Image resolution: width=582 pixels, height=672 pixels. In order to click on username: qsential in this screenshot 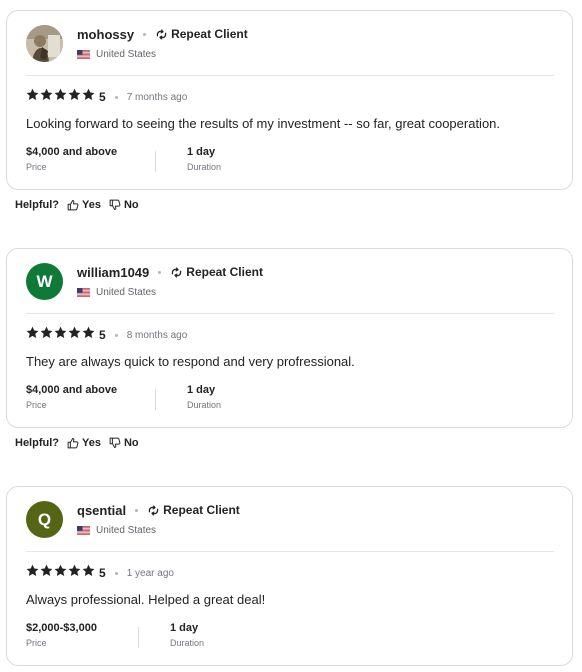, I will do `click(101, 510)`.